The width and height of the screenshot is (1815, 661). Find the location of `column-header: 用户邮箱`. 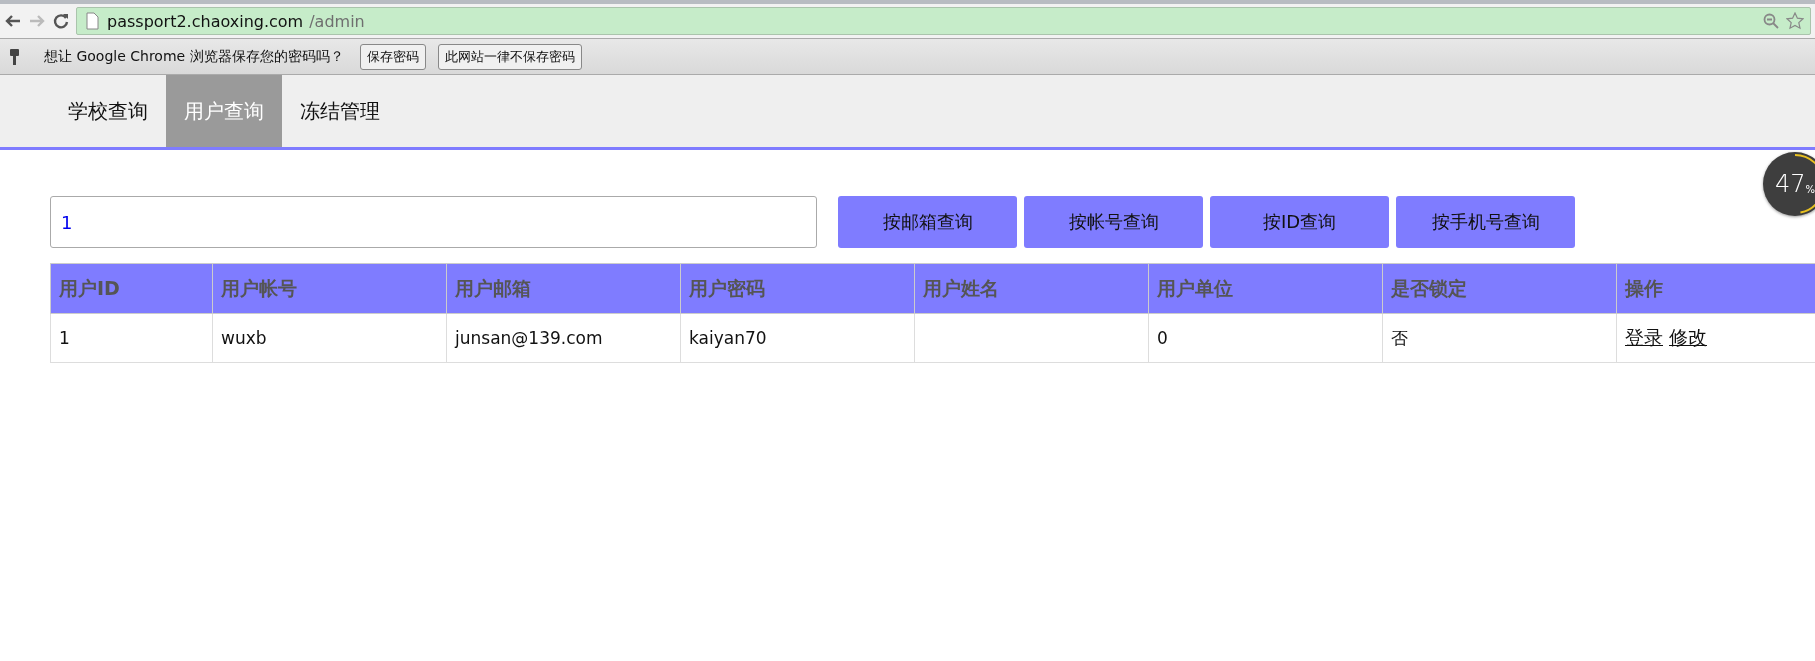

column-header: 用户邮箱 is located at coordinates (563, 288).